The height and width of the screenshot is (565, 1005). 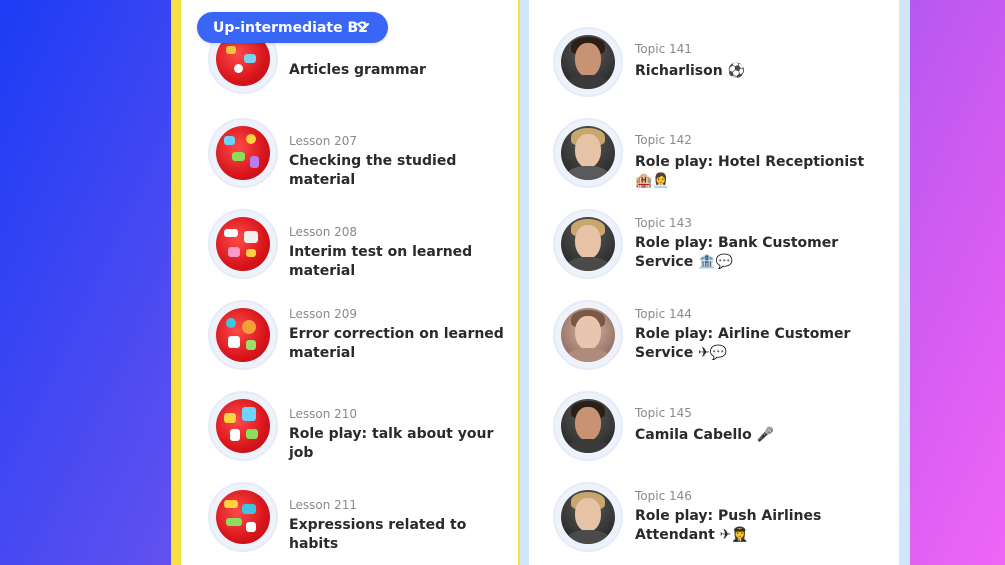 What do you see at coordinates (704, 435) in the screenshot?
I see `topic-title: Camila Cabello 🎤` at bounding box center [704, 435].